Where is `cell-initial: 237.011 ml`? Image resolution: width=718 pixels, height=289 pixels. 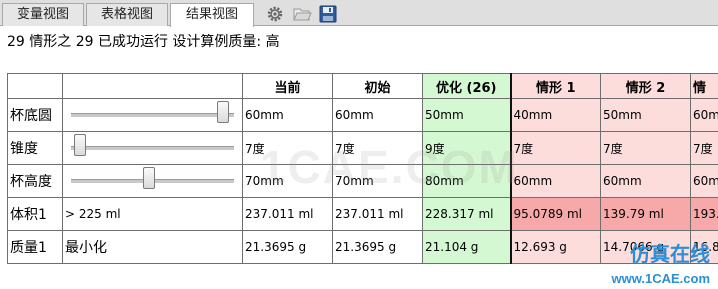
cell-initial: 237.011 ml is located at coordinates (377, 214).